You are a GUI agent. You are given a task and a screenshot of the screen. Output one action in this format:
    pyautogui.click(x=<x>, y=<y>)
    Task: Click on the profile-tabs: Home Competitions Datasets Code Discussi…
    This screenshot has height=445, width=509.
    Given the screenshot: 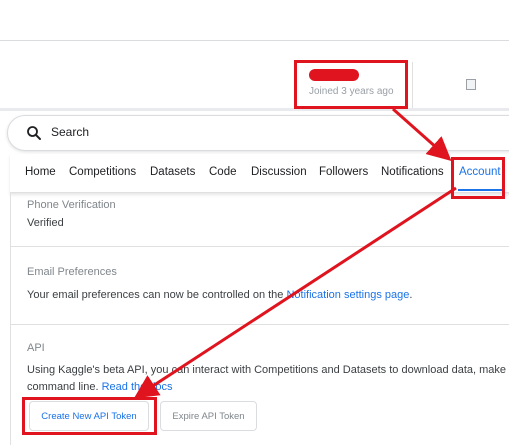 What is the action you would take?
    pyautogui.click(x=259, y=173)
    